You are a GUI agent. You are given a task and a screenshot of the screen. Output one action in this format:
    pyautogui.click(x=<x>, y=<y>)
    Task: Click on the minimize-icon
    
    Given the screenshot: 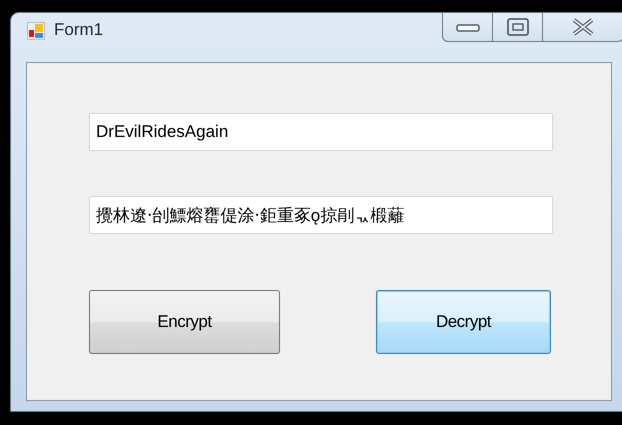 What is the action you would take?
    pyautogui.click(x=468, y=27)
    